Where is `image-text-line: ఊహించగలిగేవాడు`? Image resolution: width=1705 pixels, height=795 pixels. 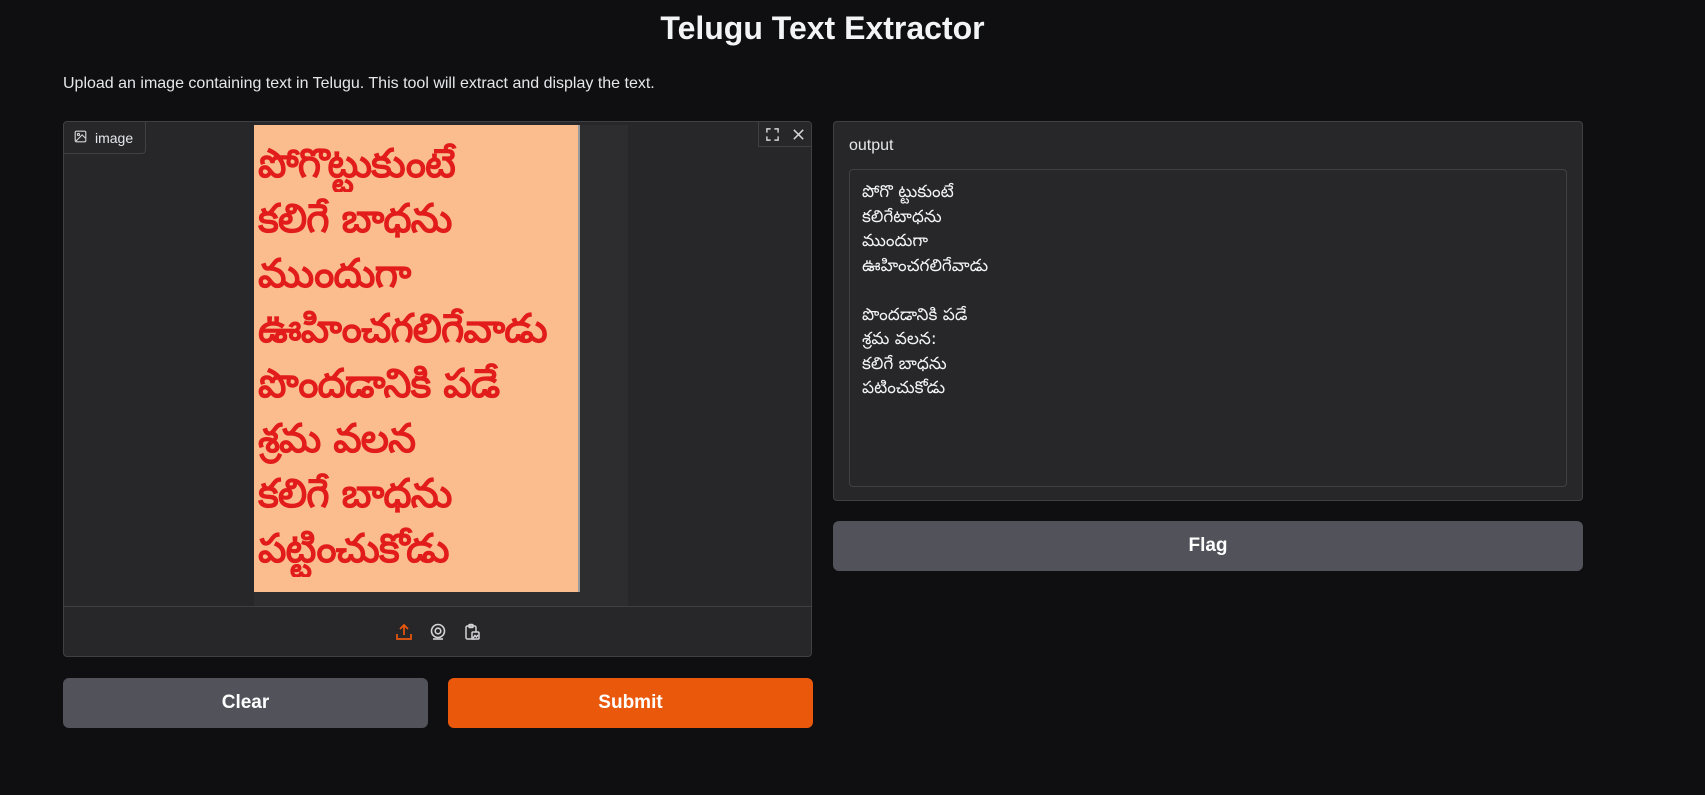
image-text-line: ఊహించగలిగేవాడు is located at coordinates (403, 329).